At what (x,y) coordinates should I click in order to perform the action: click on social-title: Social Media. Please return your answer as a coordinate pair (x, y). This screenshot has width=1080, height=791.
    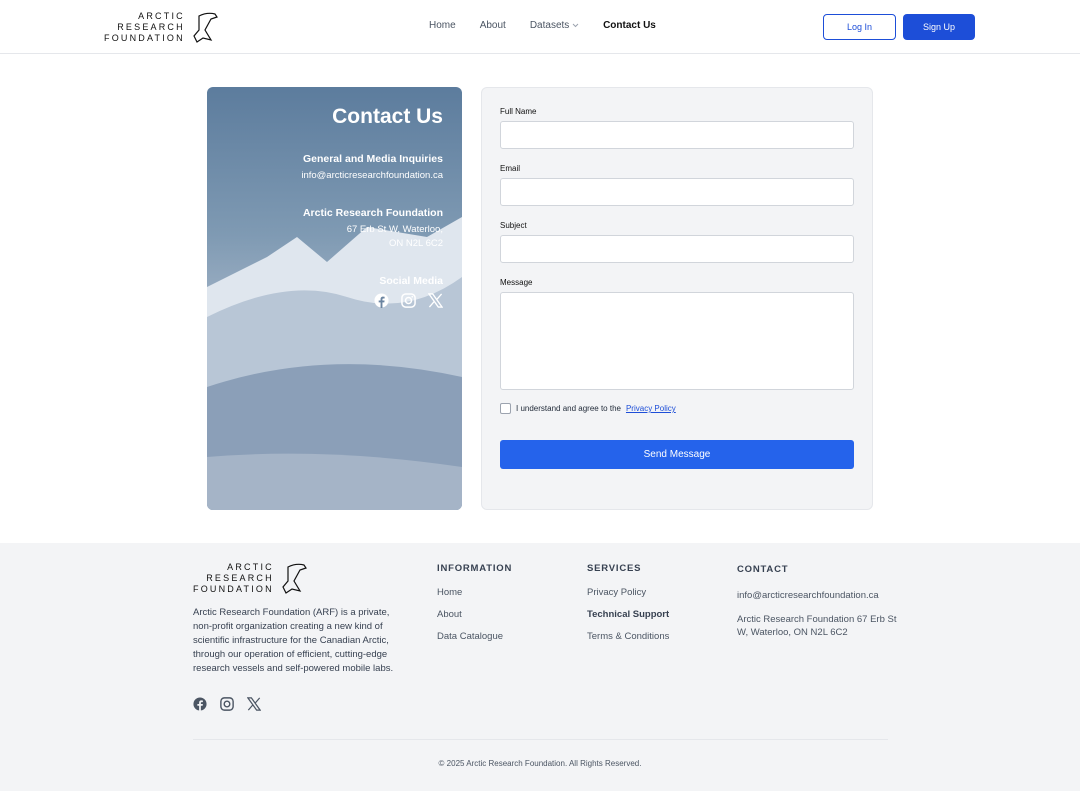
    Looking at the image, I should click on (411, 281).